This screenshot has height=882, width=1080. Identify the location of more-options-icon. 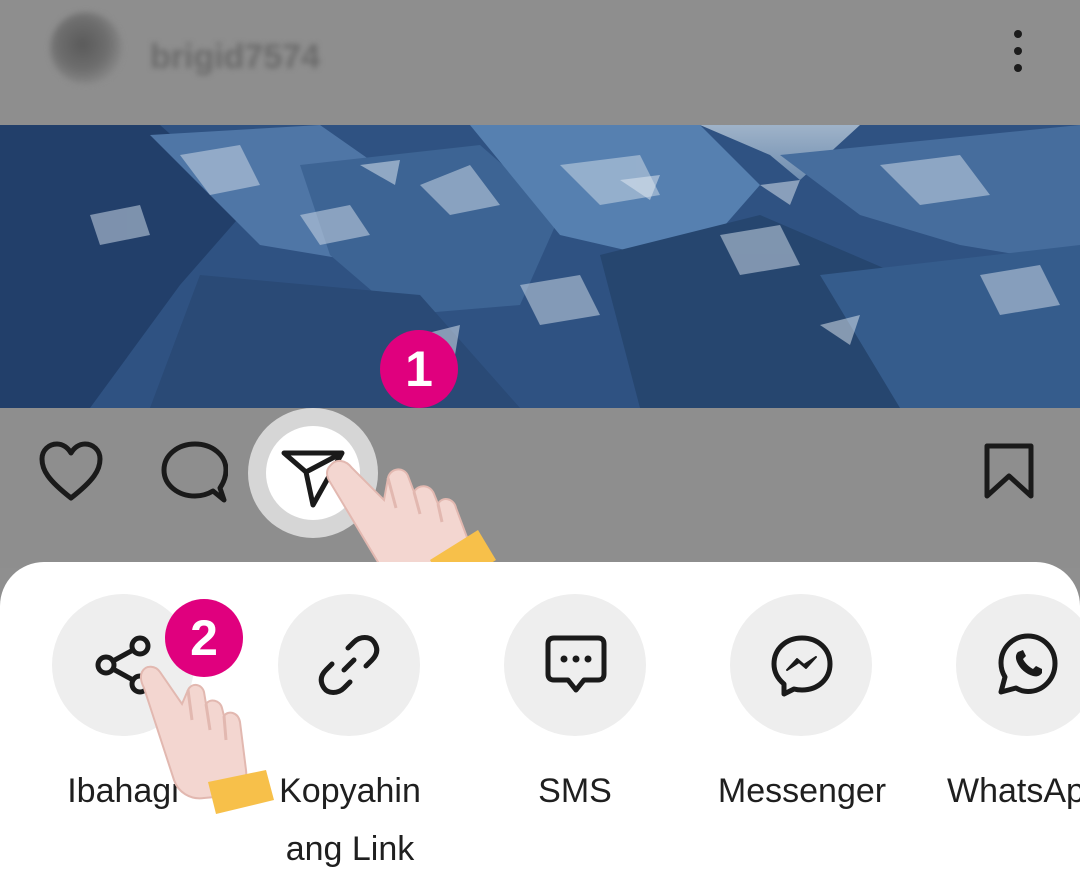
(1018, 54).